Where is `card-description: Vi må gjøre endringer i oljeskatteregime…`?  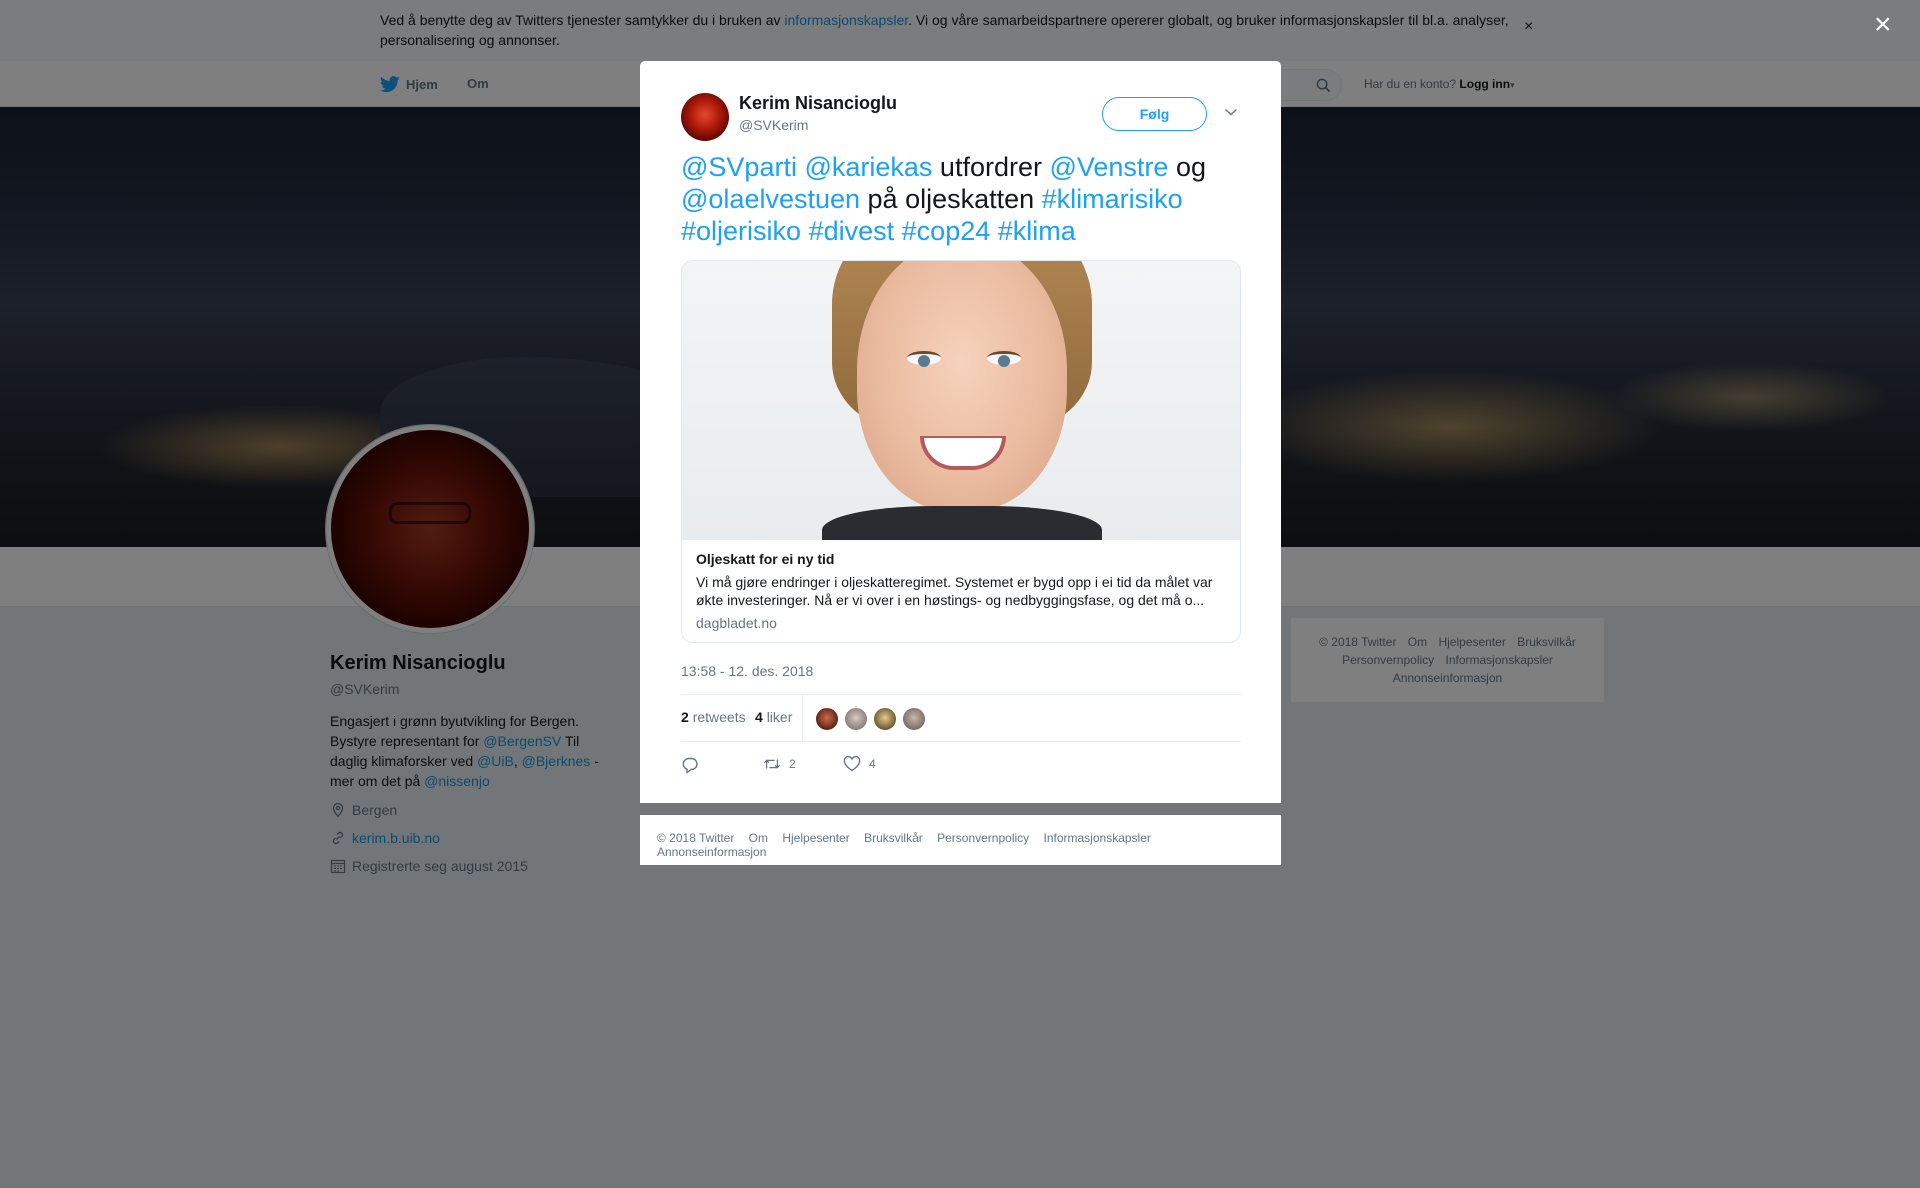 card-description: Vi må gjøre endringer i oljeskatteregime… is located at coordinates (954, 591).